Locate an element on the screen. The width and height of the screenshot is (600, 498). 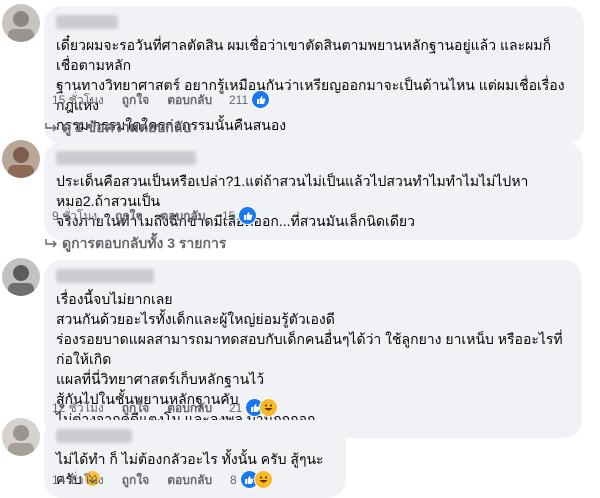
reaction-summary: 15 is located at coordinates (240, 215).